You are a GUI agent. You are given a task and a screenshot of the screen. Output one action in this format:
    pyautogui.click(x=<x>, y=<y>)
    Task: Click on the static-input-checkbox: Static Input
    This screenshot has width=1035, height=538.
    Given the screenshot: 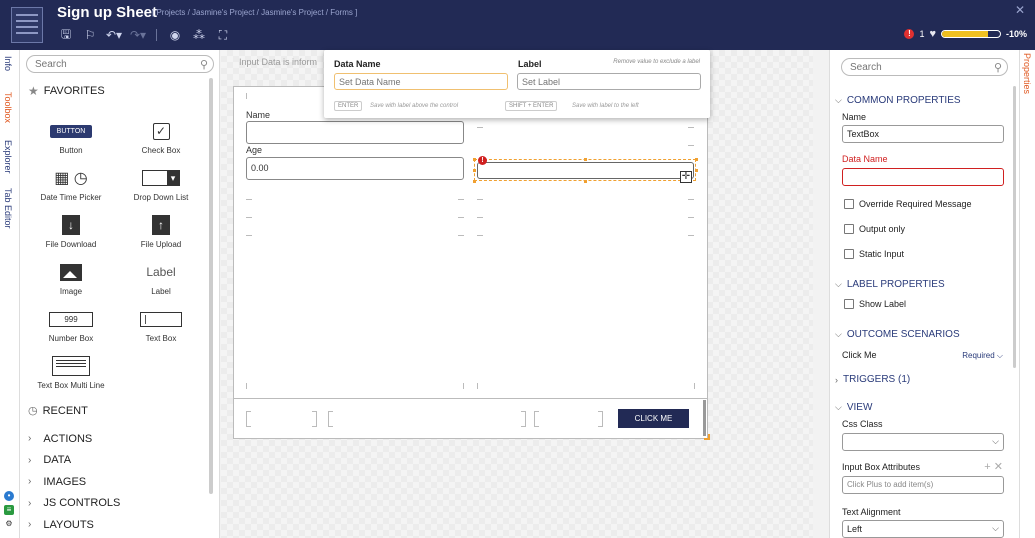 What is the action you would take?
    pyautogui.click(x=874, y=254)
    